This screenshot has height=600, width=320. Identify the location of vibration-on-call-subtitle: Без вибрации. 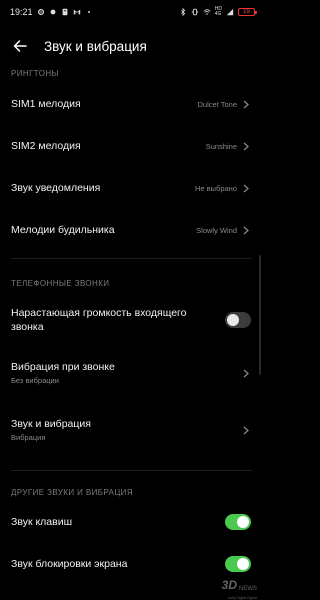
(35, 380).